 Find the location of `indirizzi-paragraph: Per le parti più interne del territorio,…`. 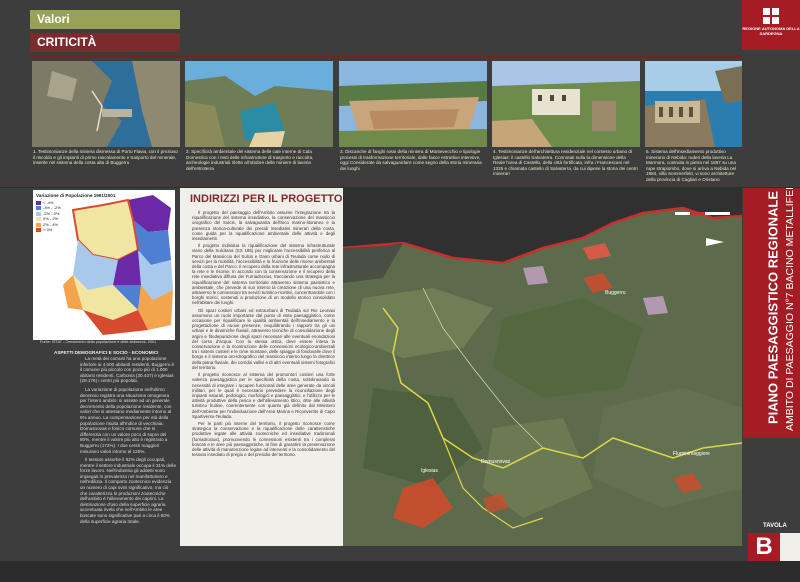

indirizzi-paragraph: Per le parti più interne del territorio,… is located at coordinates (263, 439).